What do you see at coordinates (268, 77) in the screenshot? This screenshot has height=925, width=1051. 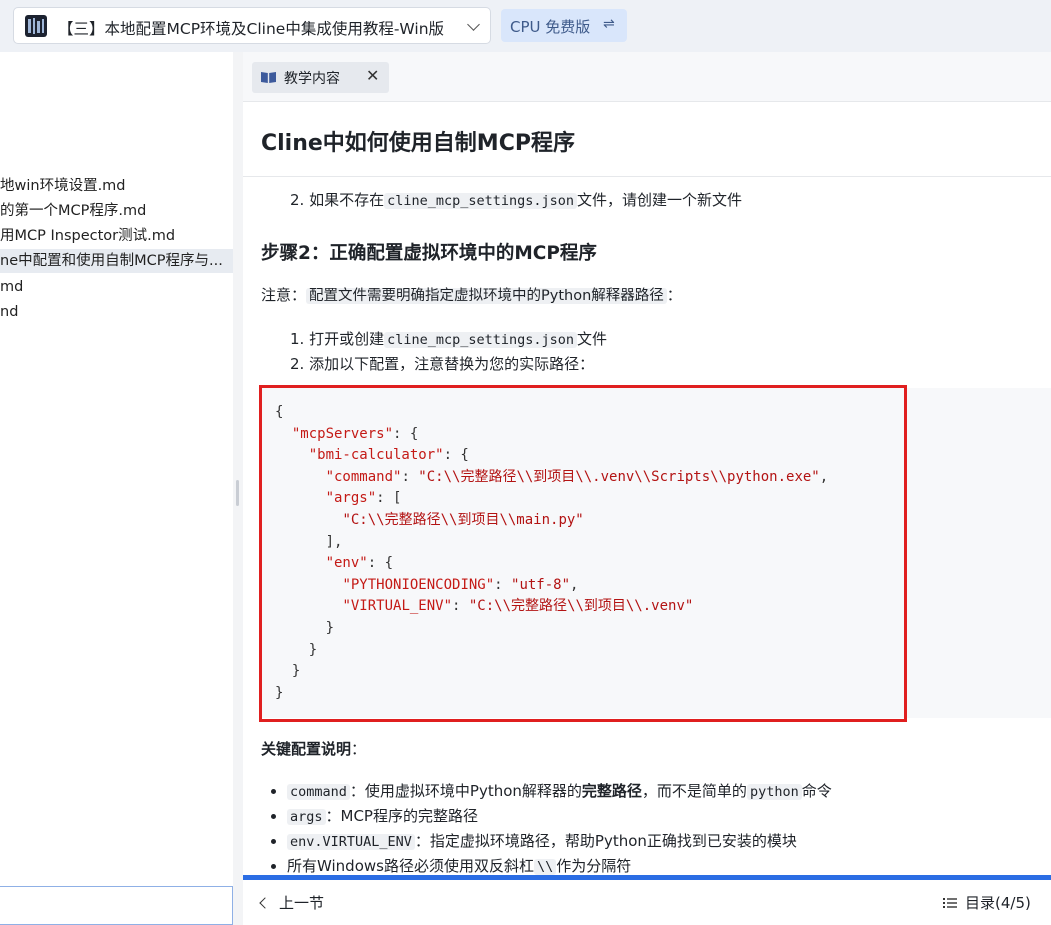 I see `book-icon` at bounding box center [268, 77].